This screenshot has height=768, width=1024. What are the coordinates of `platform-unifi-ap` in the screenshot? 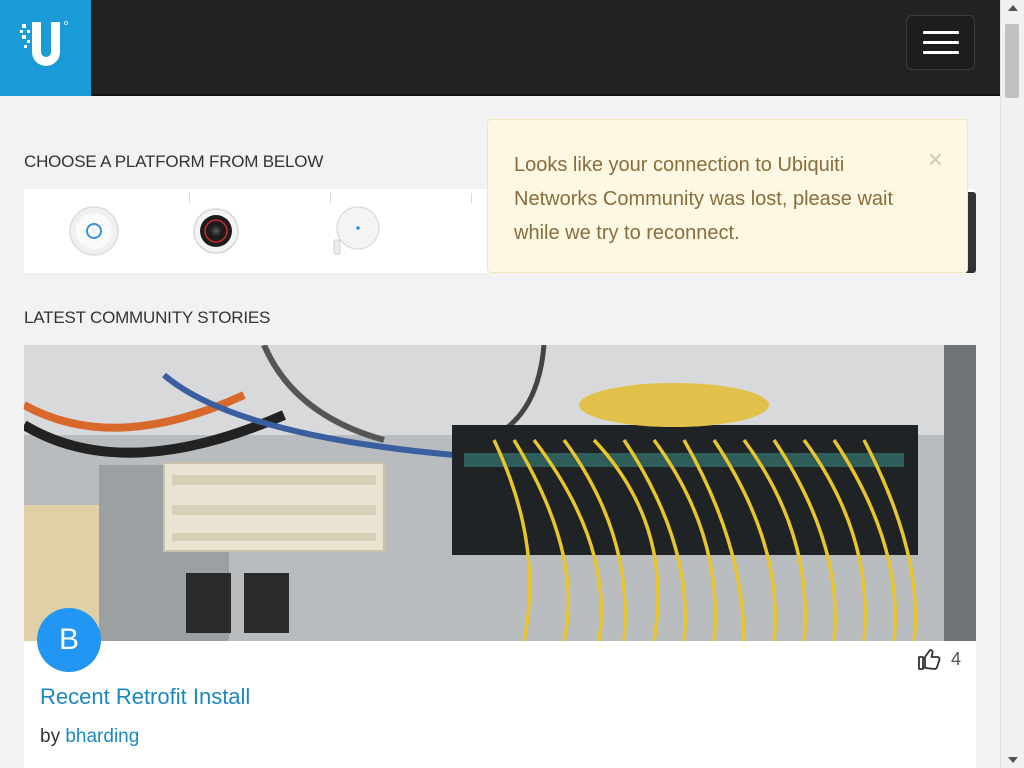 It's located at (94, 231).